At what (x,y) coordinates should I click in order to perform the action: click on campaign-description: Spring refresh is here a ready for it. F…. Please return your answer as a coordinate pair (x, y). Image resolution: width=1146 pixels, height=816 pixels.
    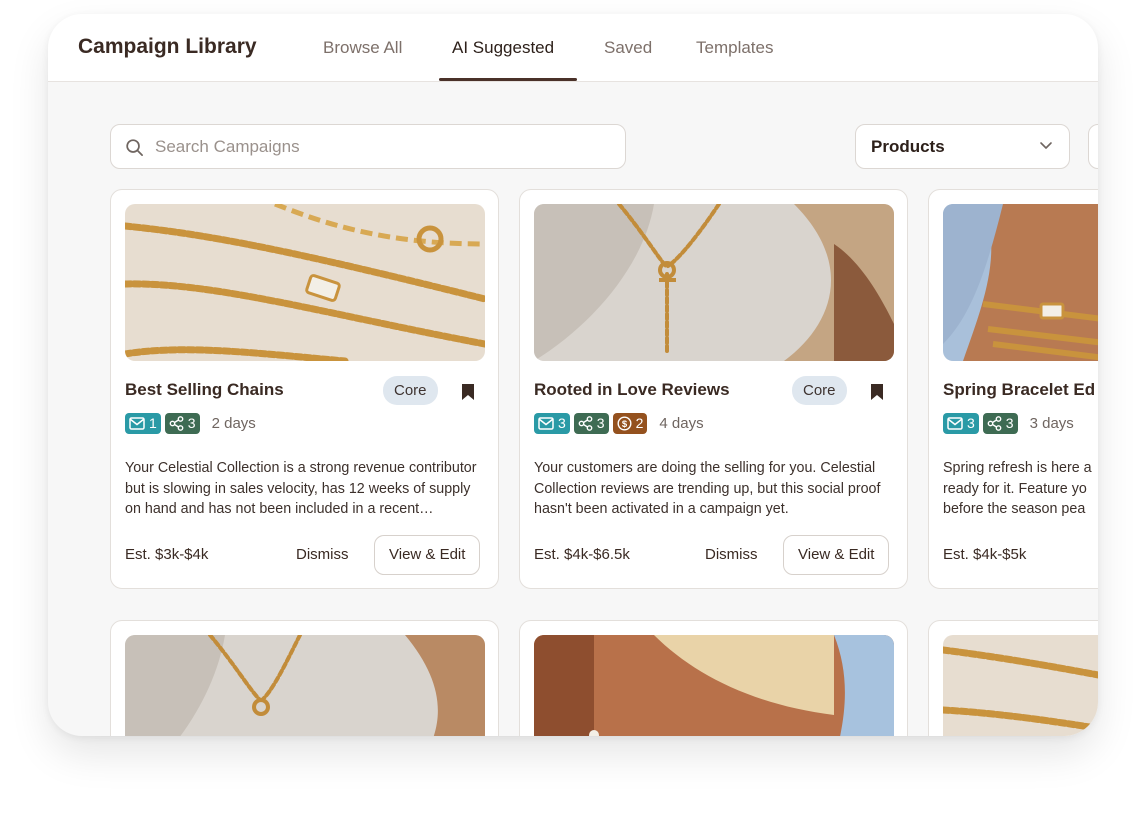
    Looking at the image, I should click on (1017, 488).